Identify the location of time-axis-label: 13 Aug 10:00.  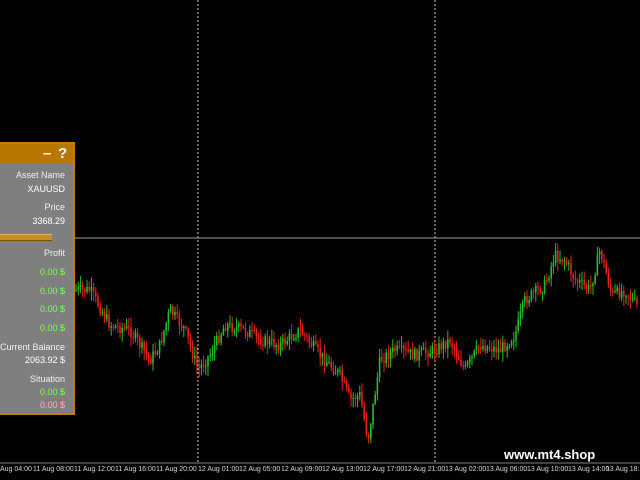
(548, 469).